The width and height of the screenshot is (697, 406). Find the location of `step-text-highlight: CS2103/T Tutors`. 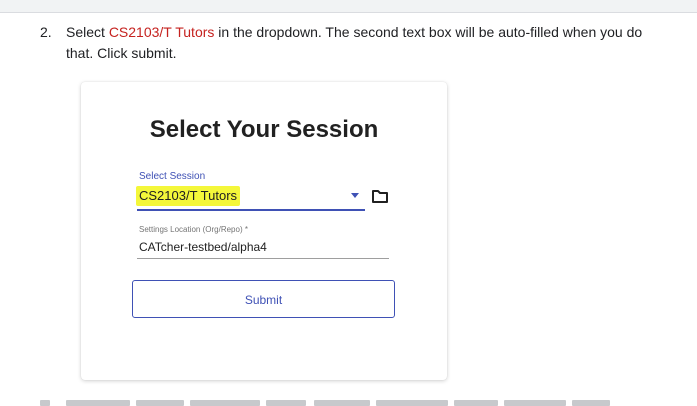

step-text-highlight: CS2103/T Tutors is located at coordinates (161, 32).